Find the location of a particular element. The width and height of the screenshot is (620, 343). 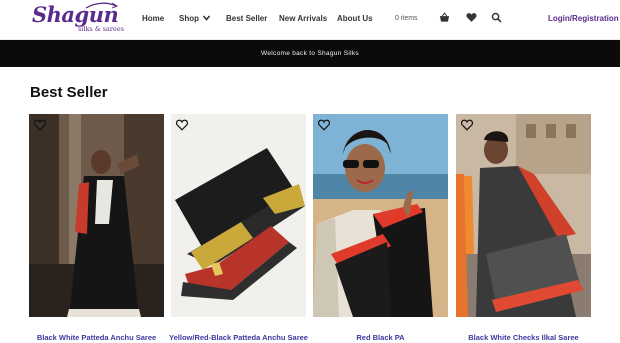

logo-tagline: silks & sarees is located at coordinates (101, 29).